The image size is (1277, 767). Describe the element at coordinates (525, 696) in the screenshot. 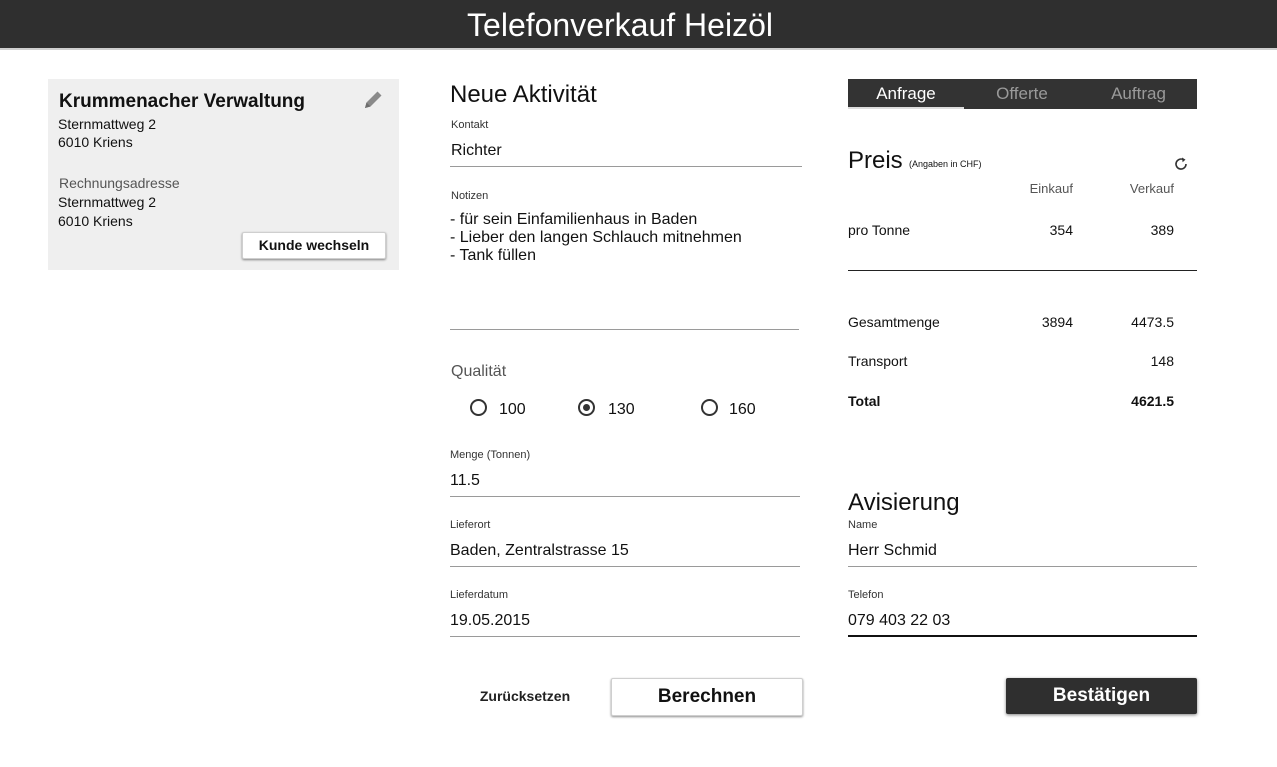

I see `reset-button: Zurücksetzen` at that location.